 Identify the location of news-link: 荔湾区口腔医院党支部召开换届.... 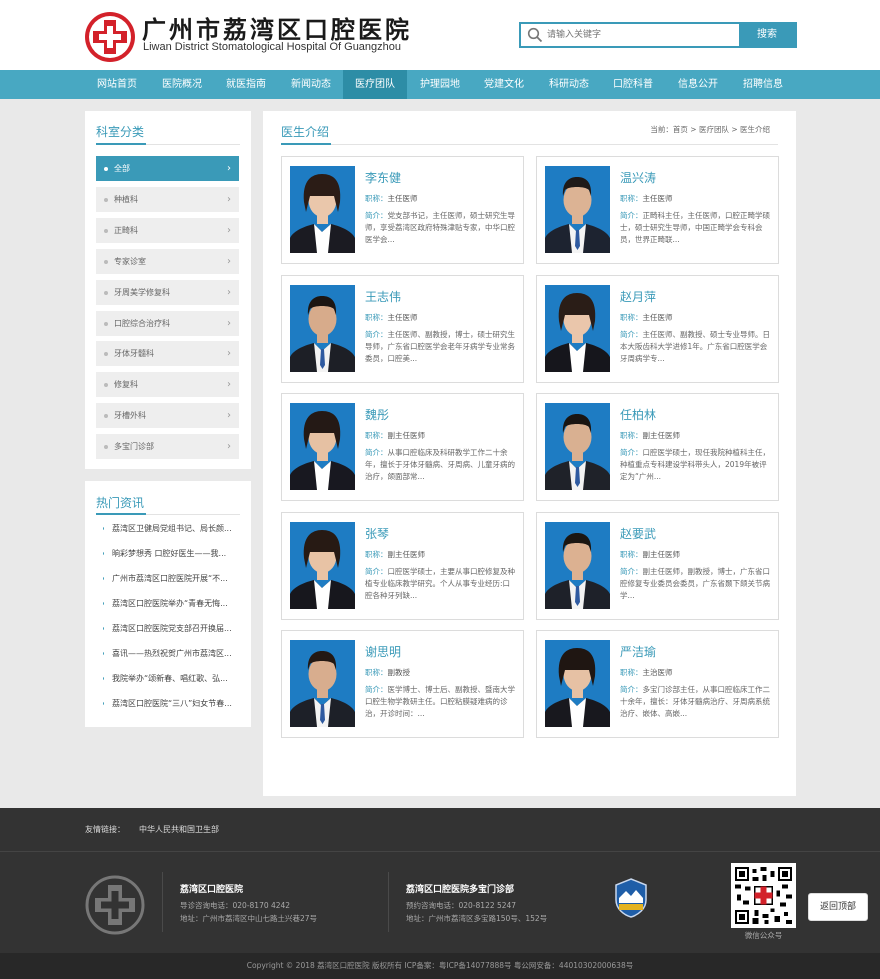
(167, 628).